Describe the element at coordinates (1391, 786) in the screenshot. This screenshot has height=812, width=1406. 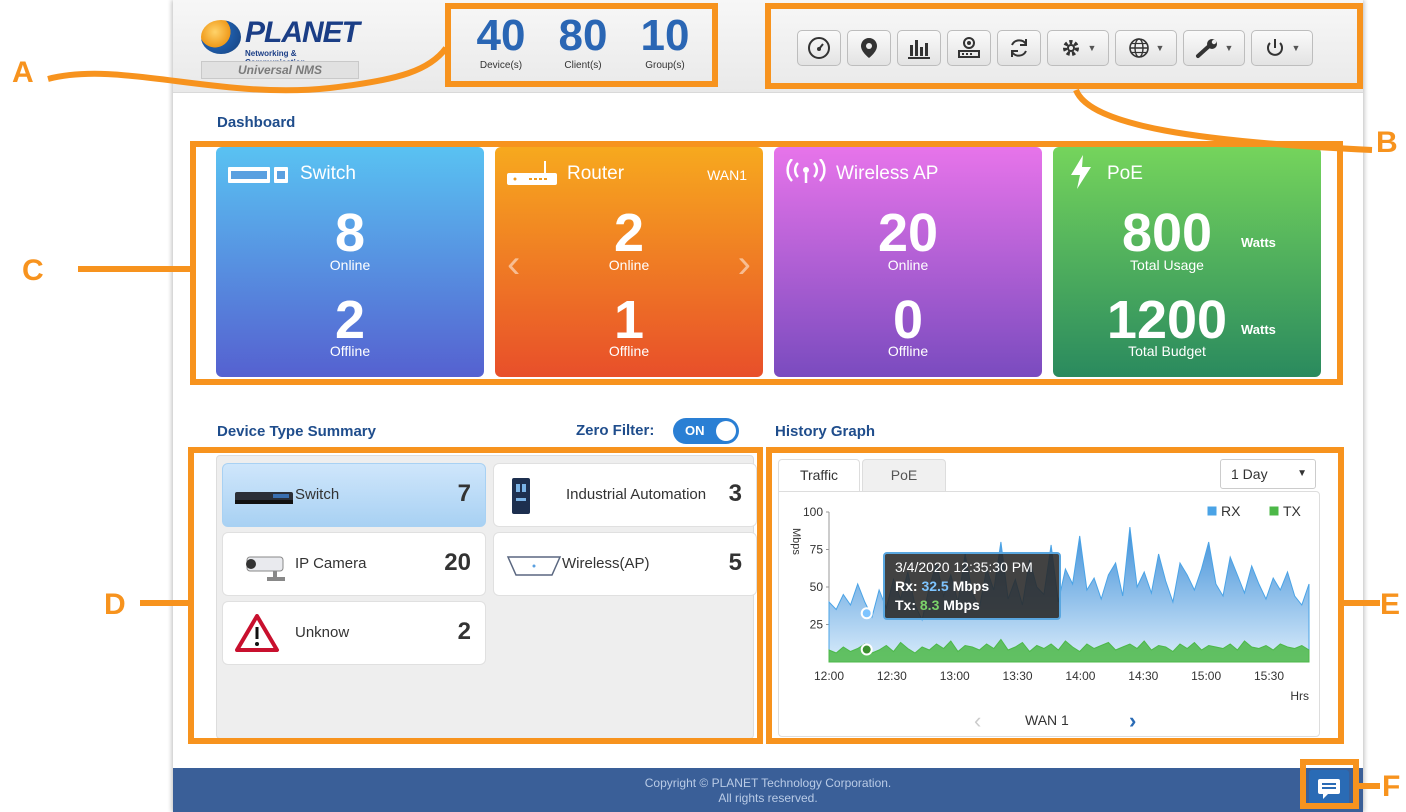
I see `callout-f: F` at that location.